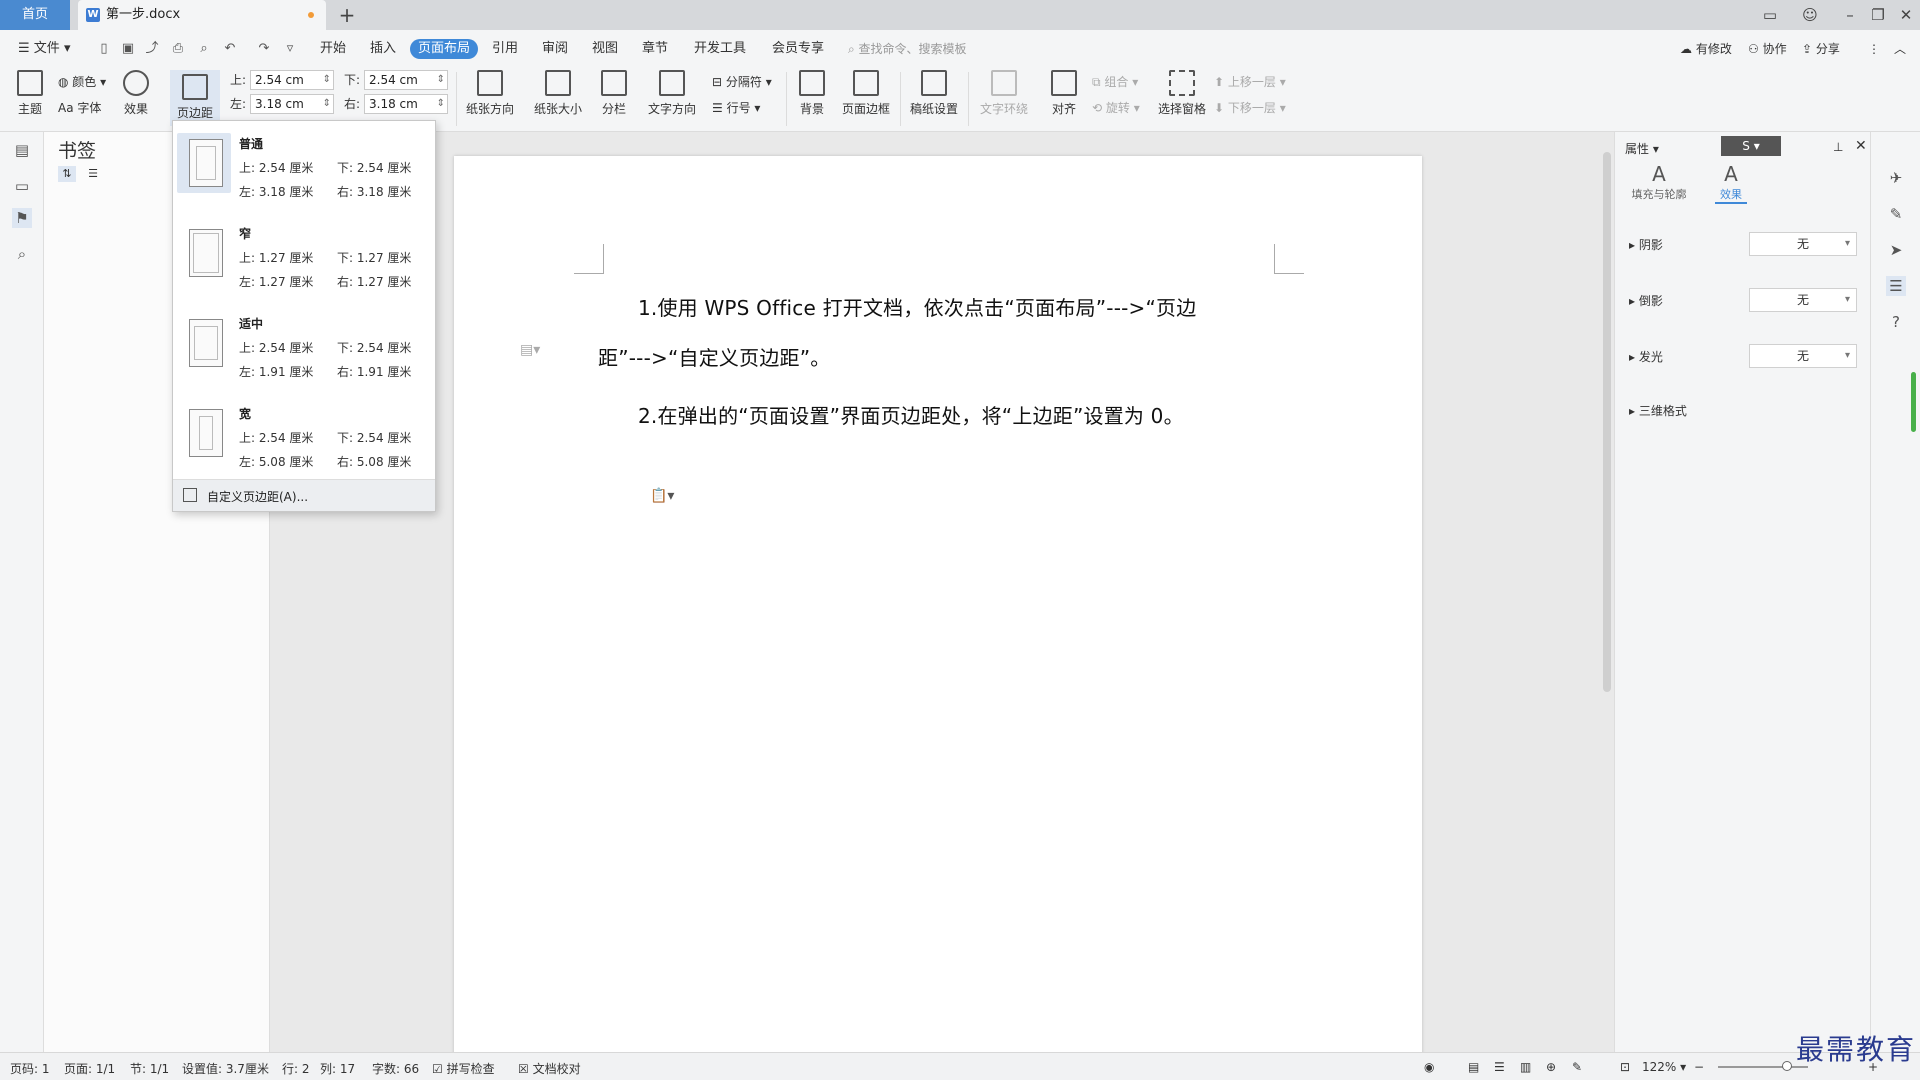  What do you see at coordinates (1861, 146) in the screenshot?
I see `close-pane-icon: ✕` at bounding box center [1861, 146].